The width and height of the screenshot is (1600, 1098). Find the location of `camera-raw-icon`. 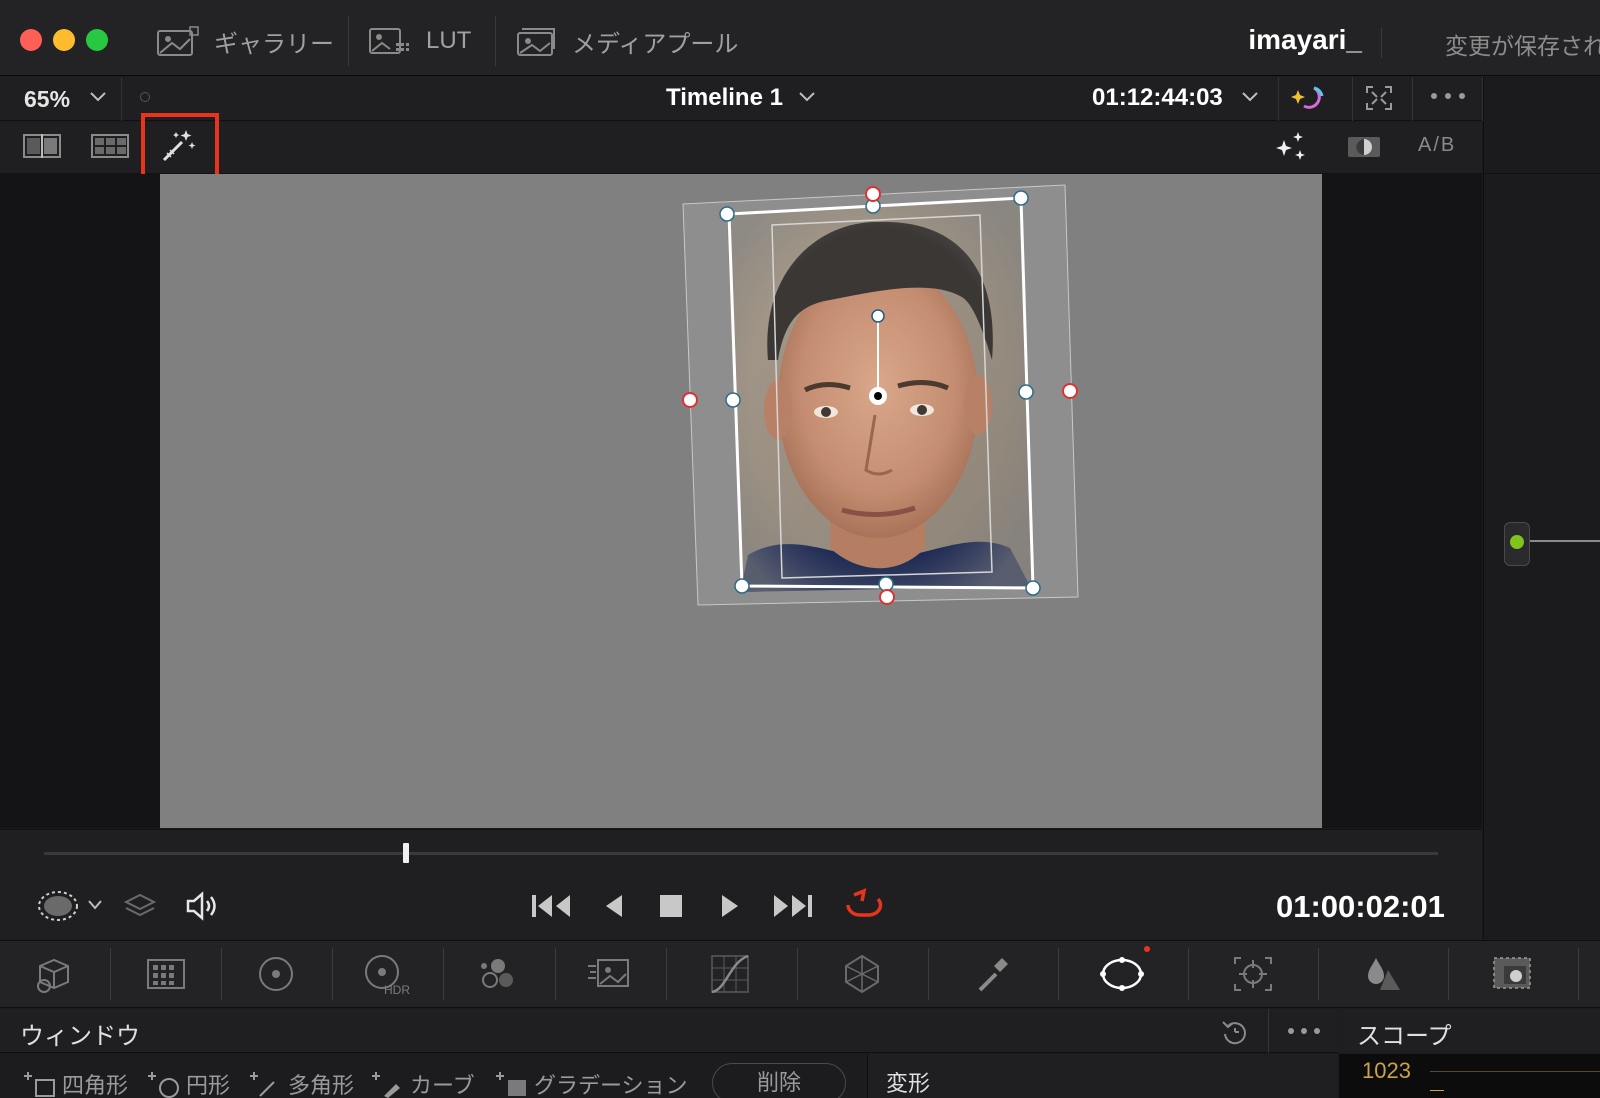

camera-raw-icon is located at coordinates (54, 974).